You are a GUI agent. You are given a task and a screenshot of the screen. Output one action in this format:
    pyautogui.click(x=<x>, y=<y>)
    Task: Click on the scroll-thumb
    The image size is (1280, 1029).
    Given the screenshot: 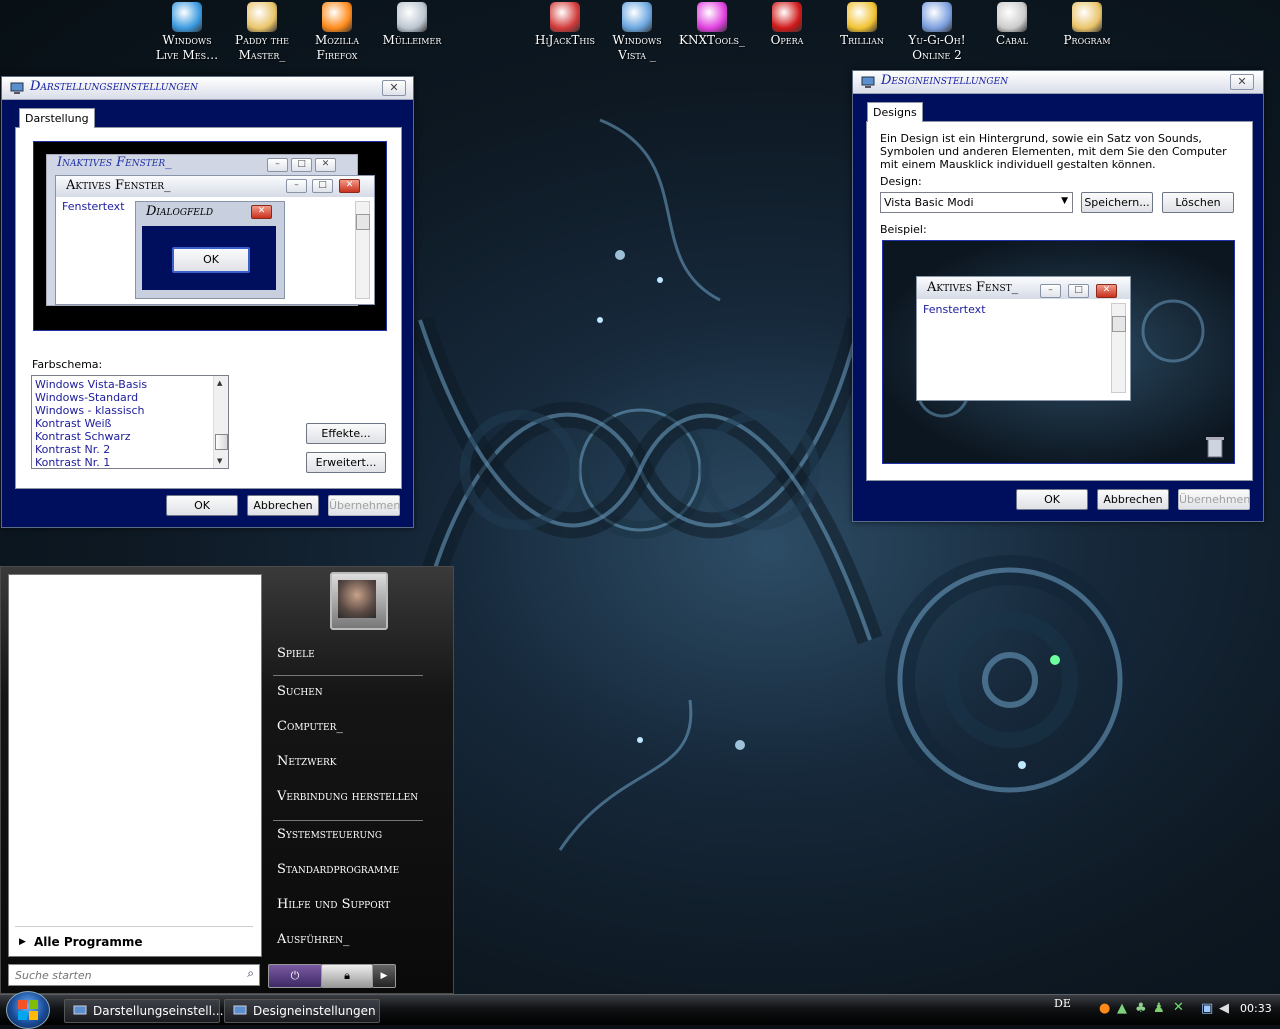 What is the action you would take?
    pyautogui.click(x=221, y=442)
    